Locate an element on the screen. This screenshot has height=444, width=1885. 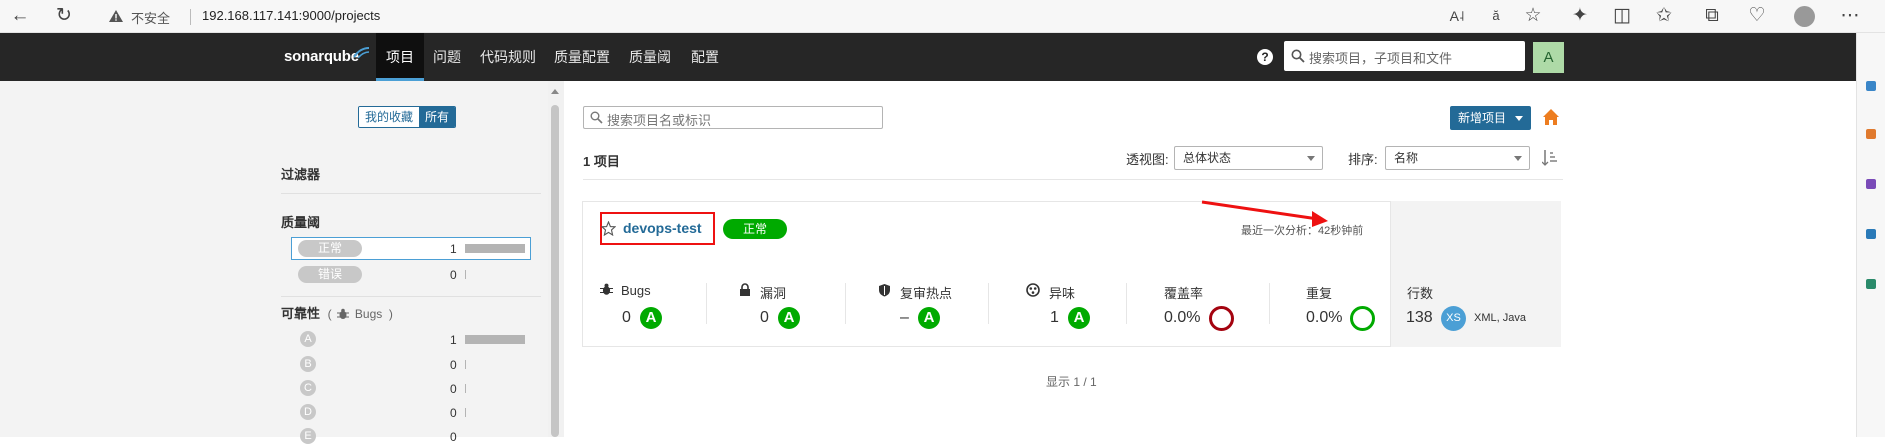
nav-quality-profiles: 质量配置 is located at coordinates (582, 57).